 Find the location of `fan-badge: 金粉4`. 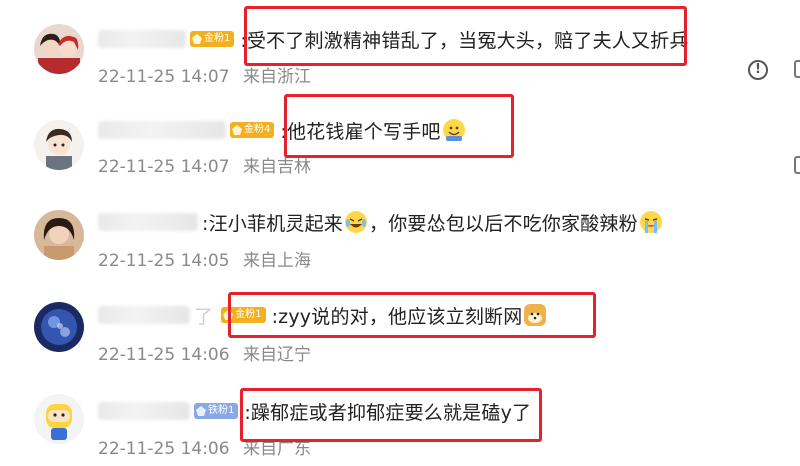

fan-badge: 金粉4 is located at coordinates (252, 130).